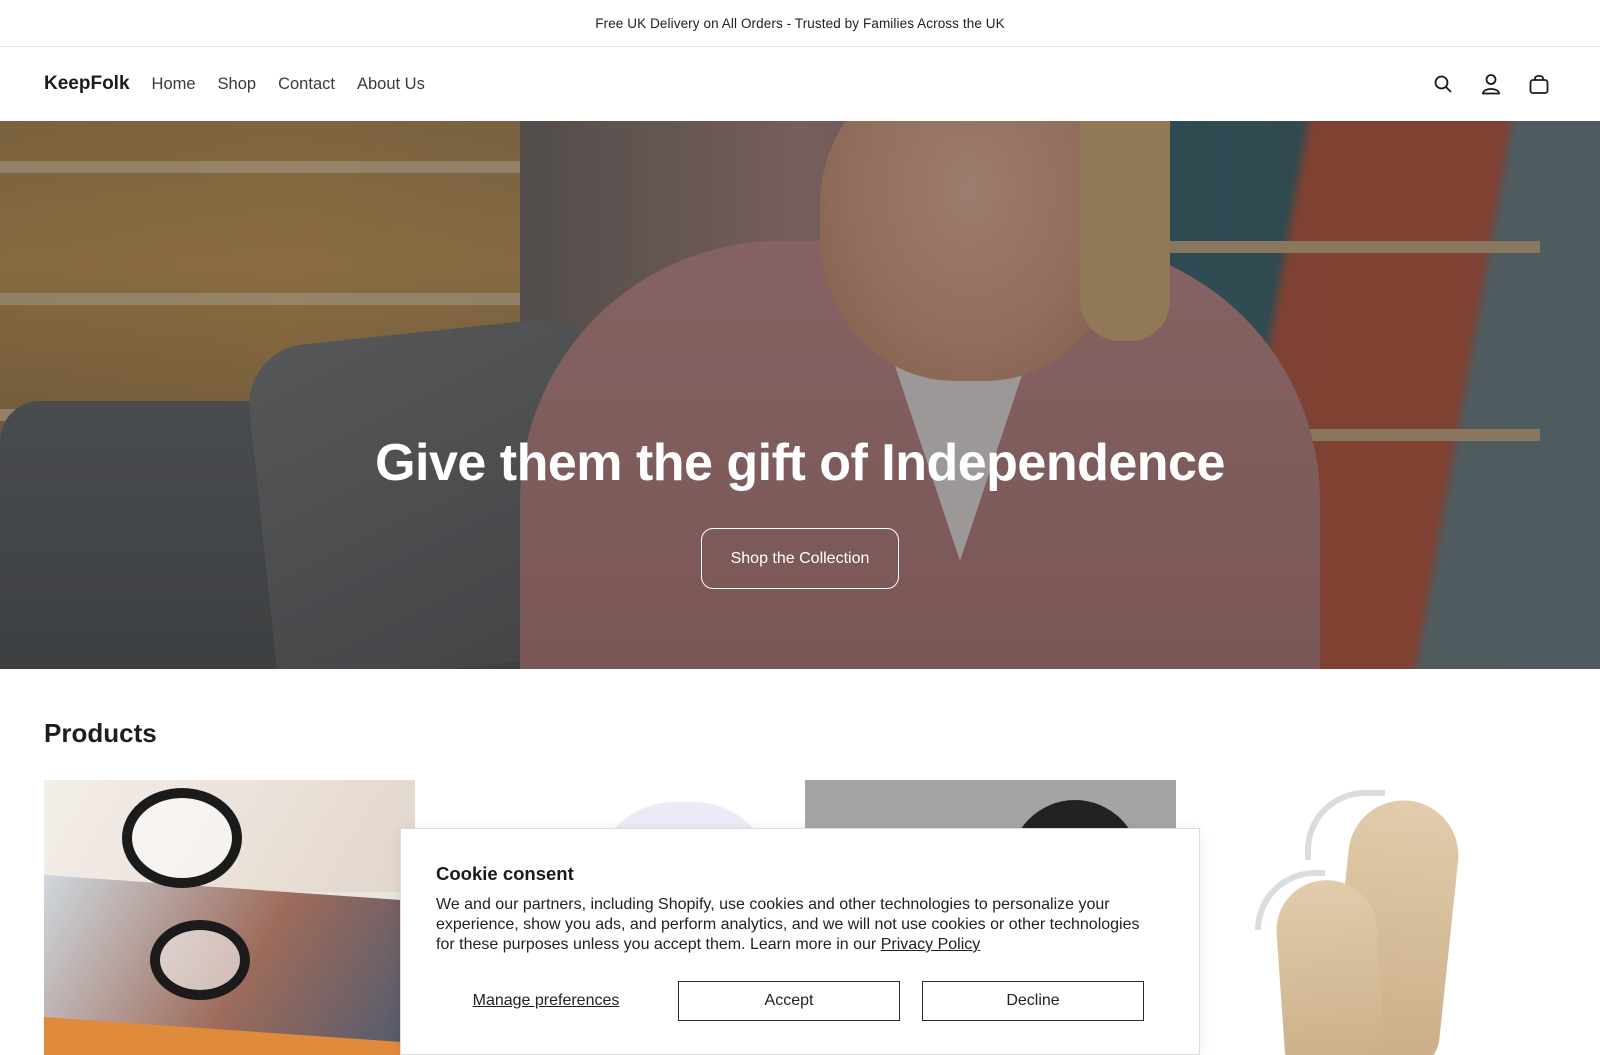 Image resolution: width=1600 pixels, height=1055 pixels. I want to click on magnifier-image, so click(182, 838).